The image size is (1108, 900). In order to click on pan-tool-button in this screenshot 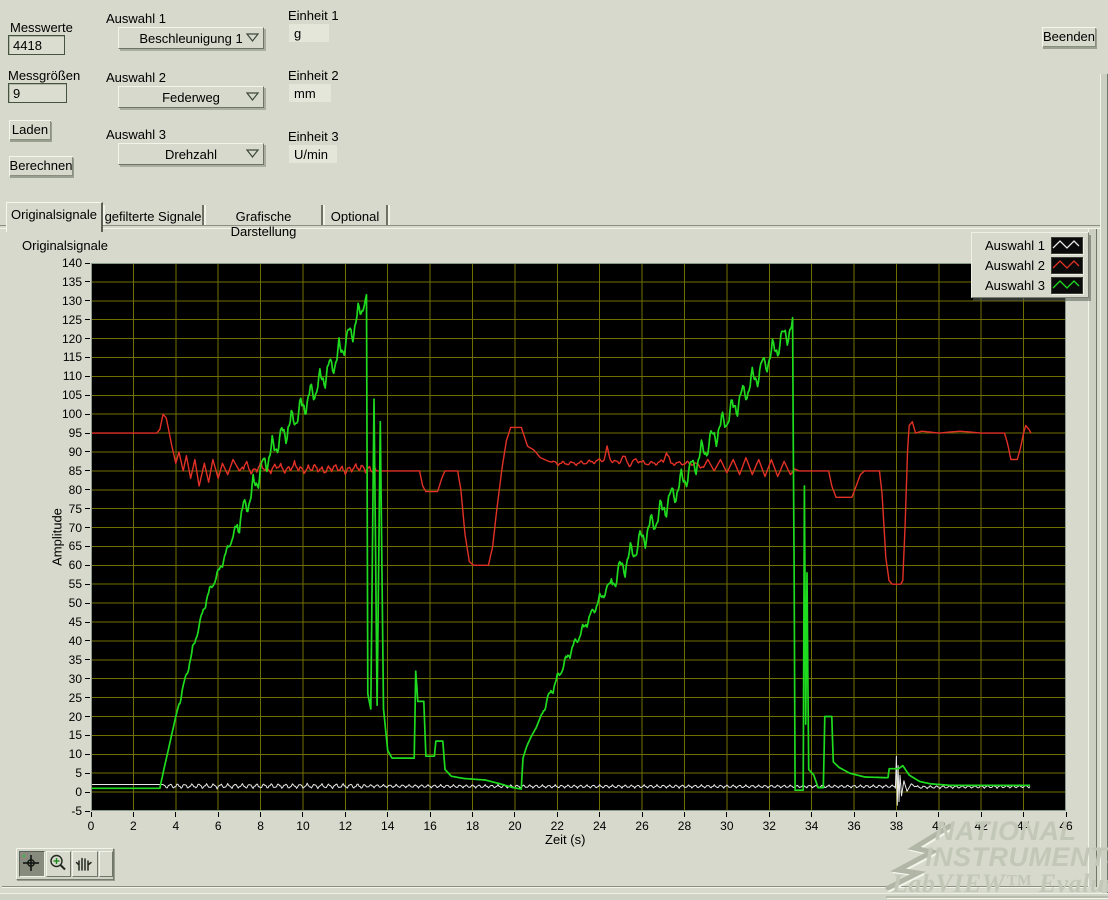, I will do `click(85, 864)`.